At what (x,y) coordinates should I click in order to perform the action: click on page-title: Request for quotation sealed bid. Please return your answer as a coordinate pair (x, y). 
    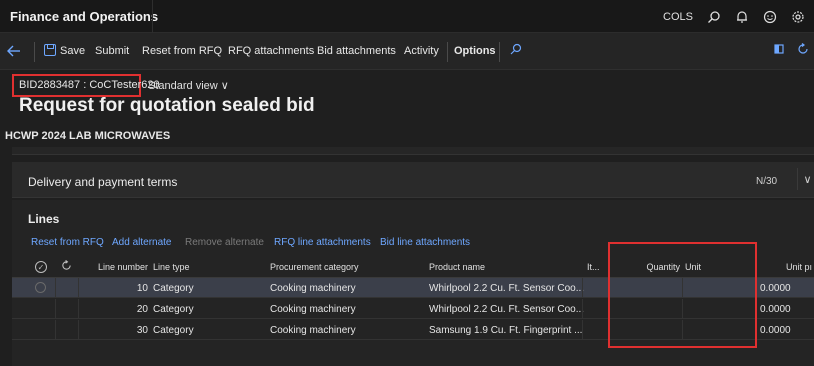
    Looking at the image, I should click on (167, 105).